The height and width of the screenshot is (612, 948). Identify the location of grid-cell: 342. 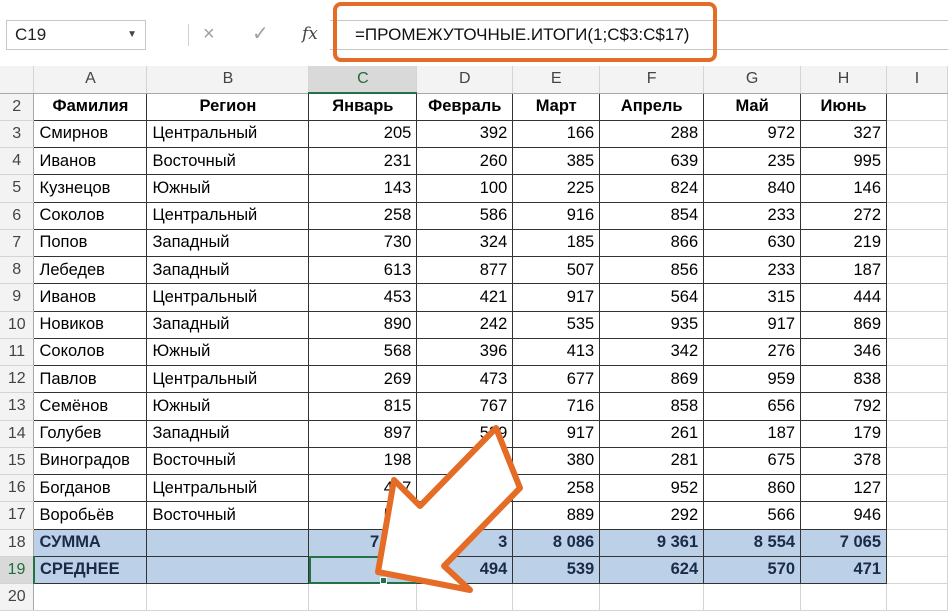
(652, 352).